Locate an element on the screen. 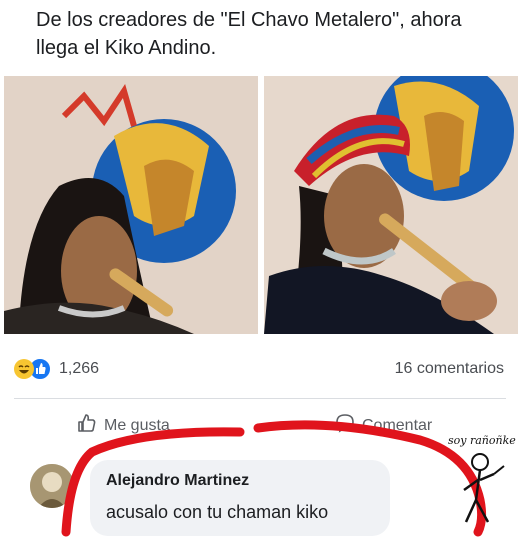  comment-text: acusalo con tu chaman kiko is located at coordinates (217, 512).